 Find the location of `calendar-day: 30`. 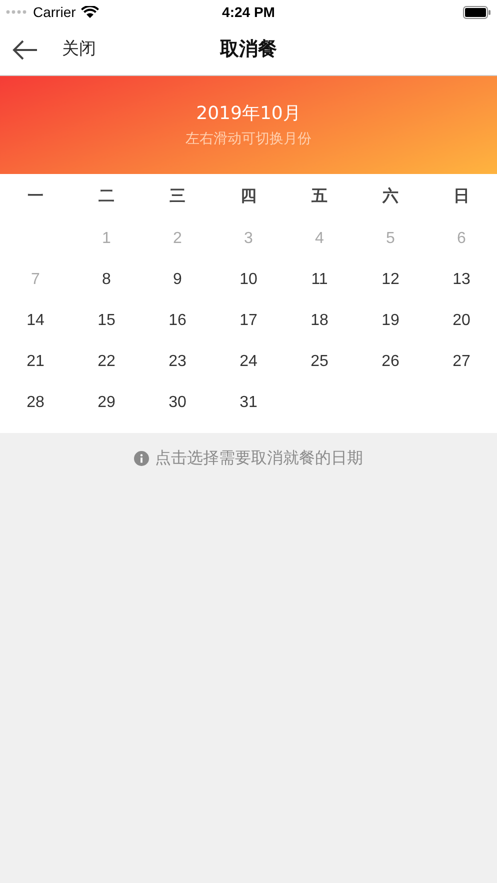

calendar-day: 30 is located at coordinates (177, 402).